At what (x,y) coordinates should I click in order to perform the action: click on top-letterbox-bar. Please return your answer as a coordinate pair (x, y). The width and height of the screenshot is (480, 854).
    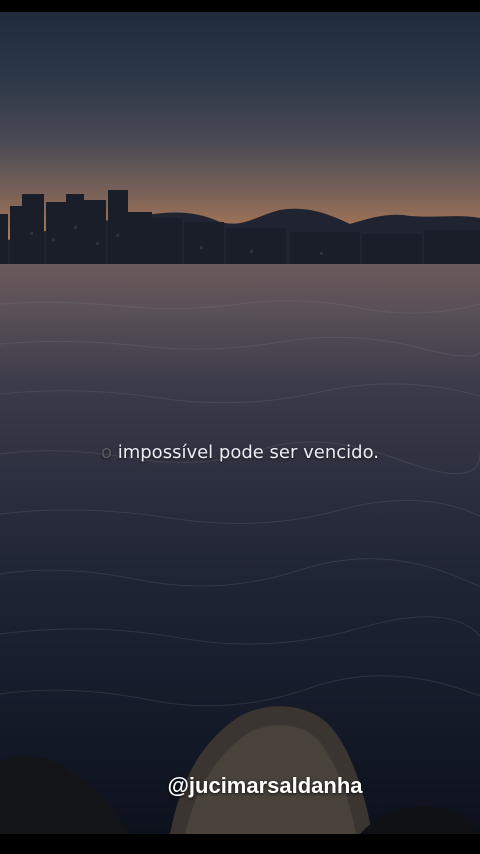
    Looking at the image, I should click on (240, 6).